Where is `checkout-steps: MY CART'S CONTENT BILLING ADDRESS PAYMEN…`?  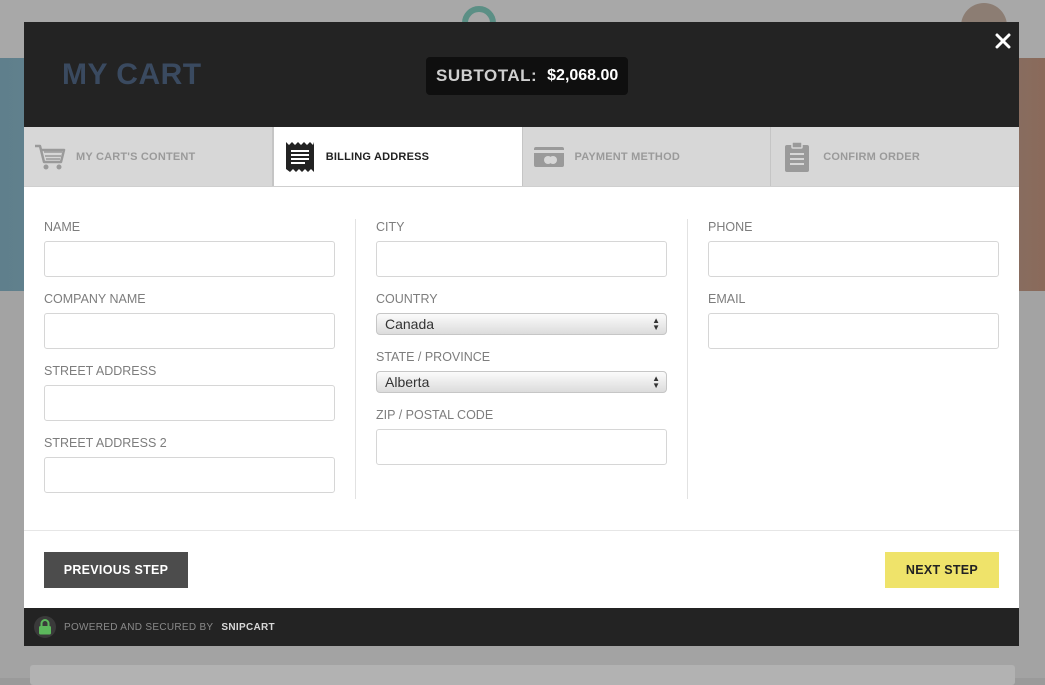 checkout-steps: MY CART'S CONTENT BILLING ADDRESS PAYMEN… is located at coordinates (521, 157).